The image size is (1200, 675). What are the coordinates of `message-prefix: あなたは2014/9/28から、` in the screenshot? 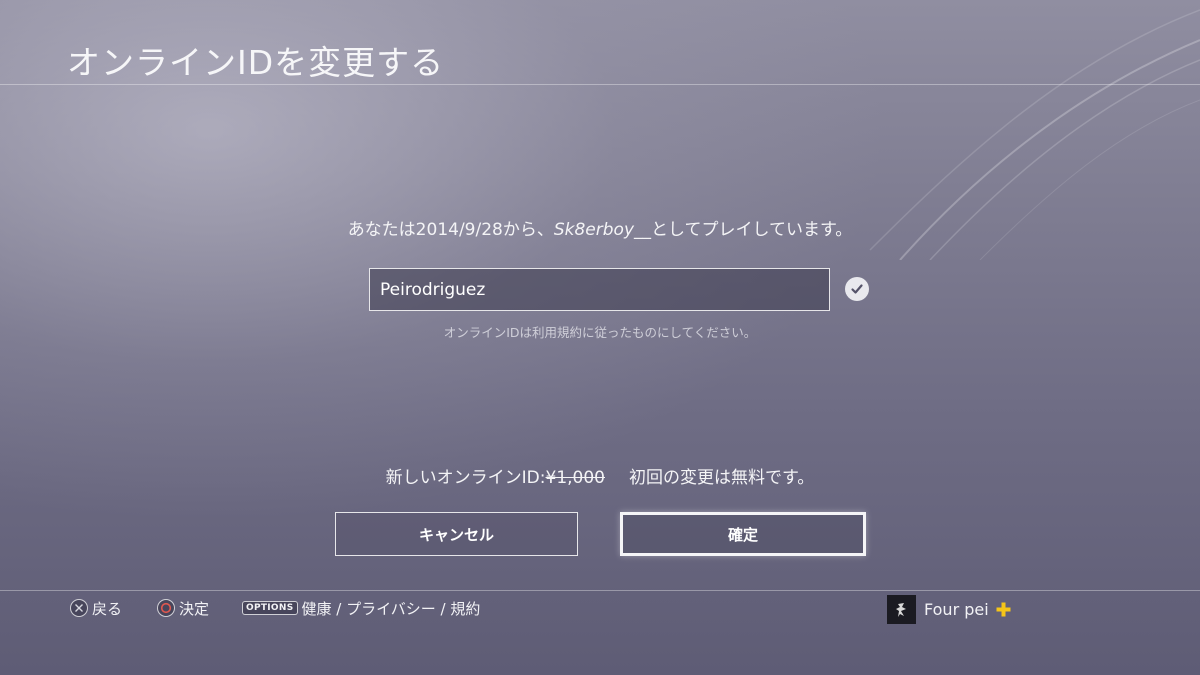 It's located at (450, 230).